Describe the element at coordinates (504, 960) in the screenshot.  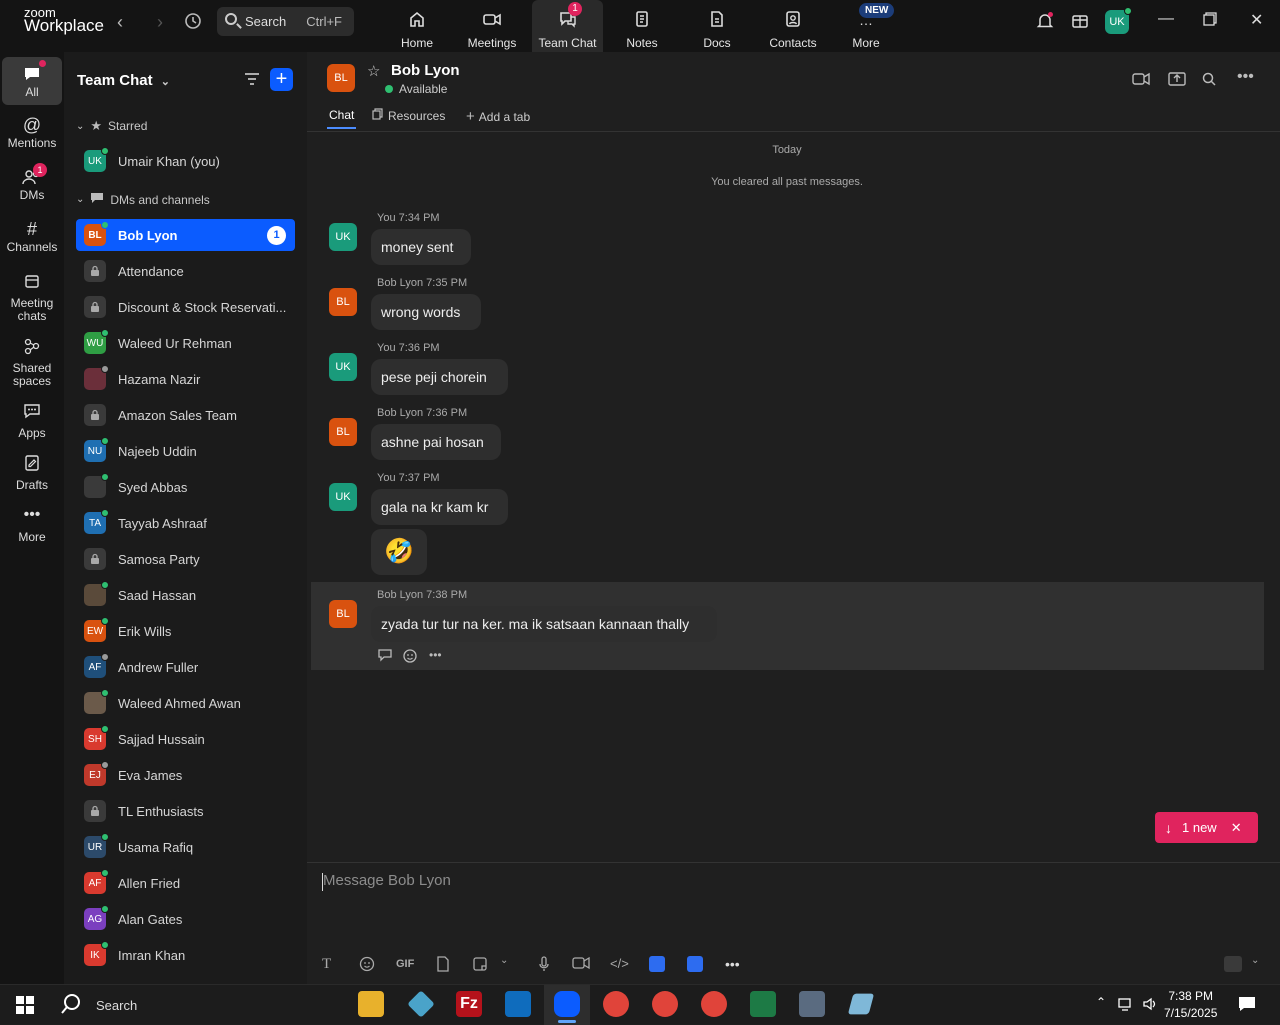
I see `chevron-down-icon: ⌄` at that location.